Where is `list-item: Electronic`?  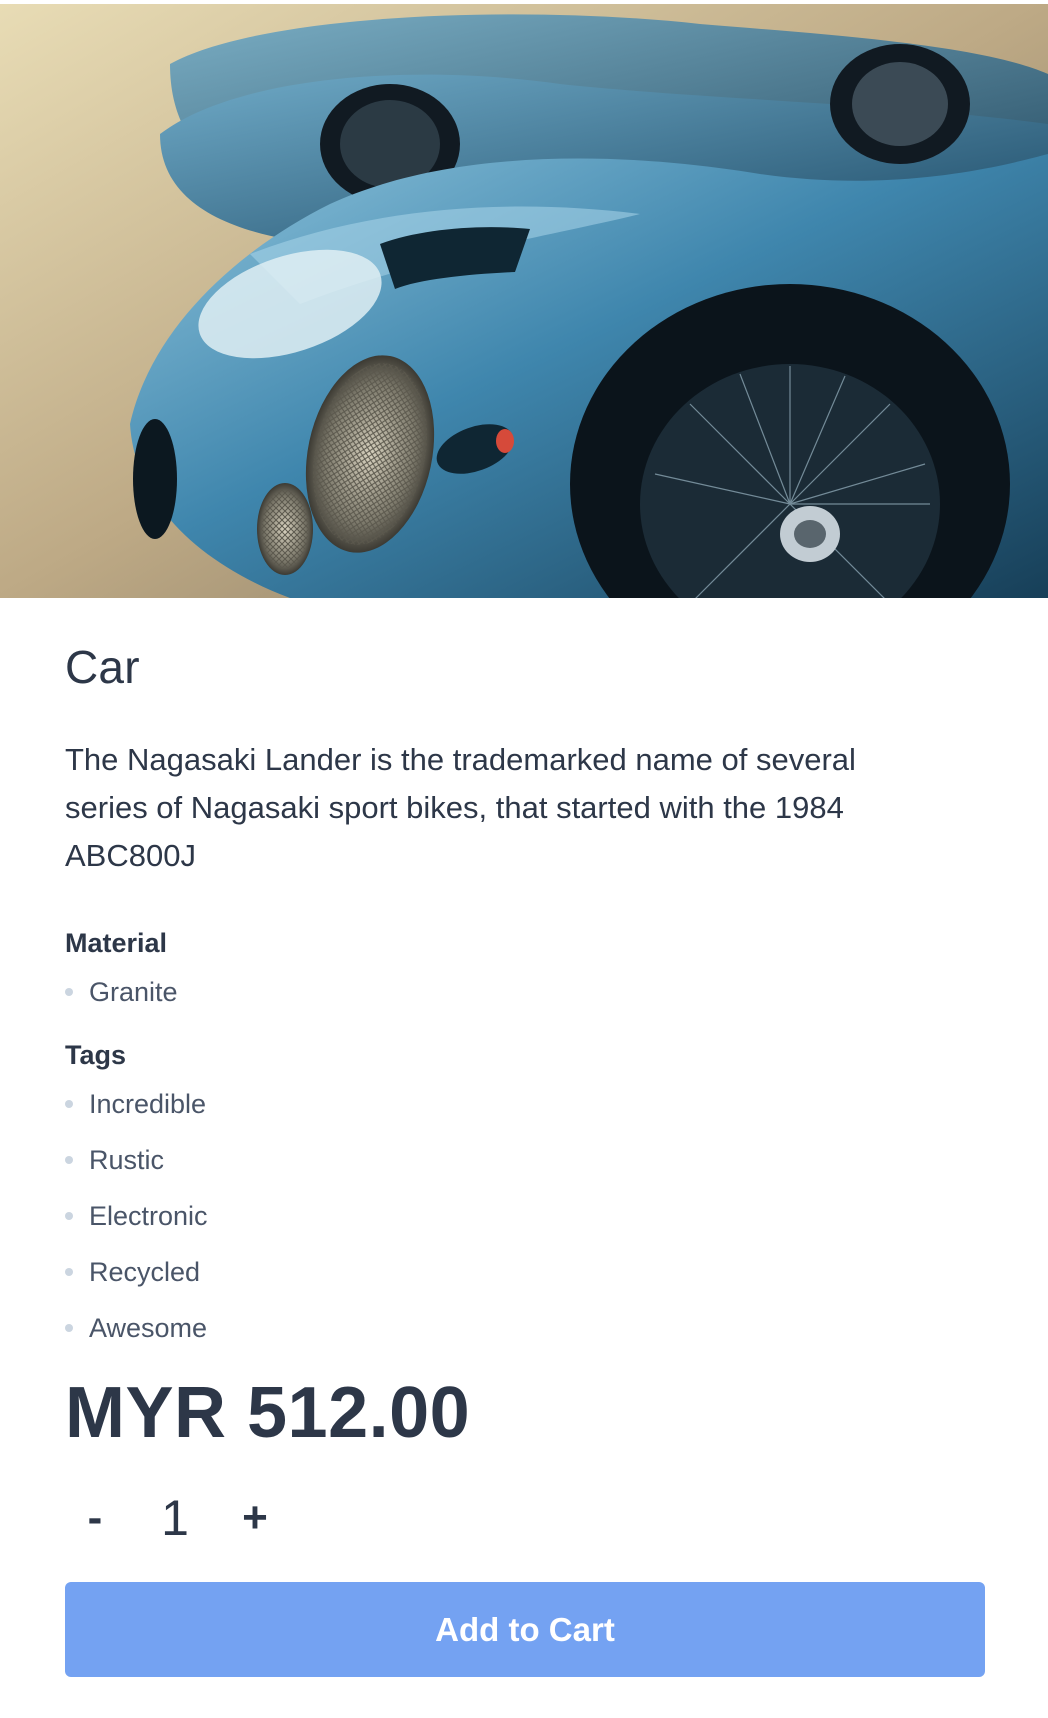
list-item: Electronic is located at coordinates (136, 1216).